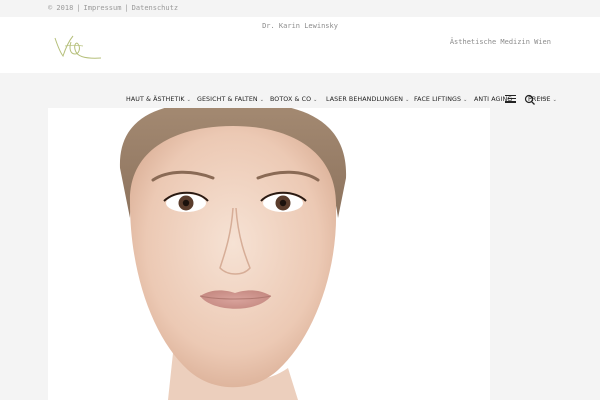  Describe the element at coordinates (543, 98) in the screenshot. I see `search-label: suche` at that location.